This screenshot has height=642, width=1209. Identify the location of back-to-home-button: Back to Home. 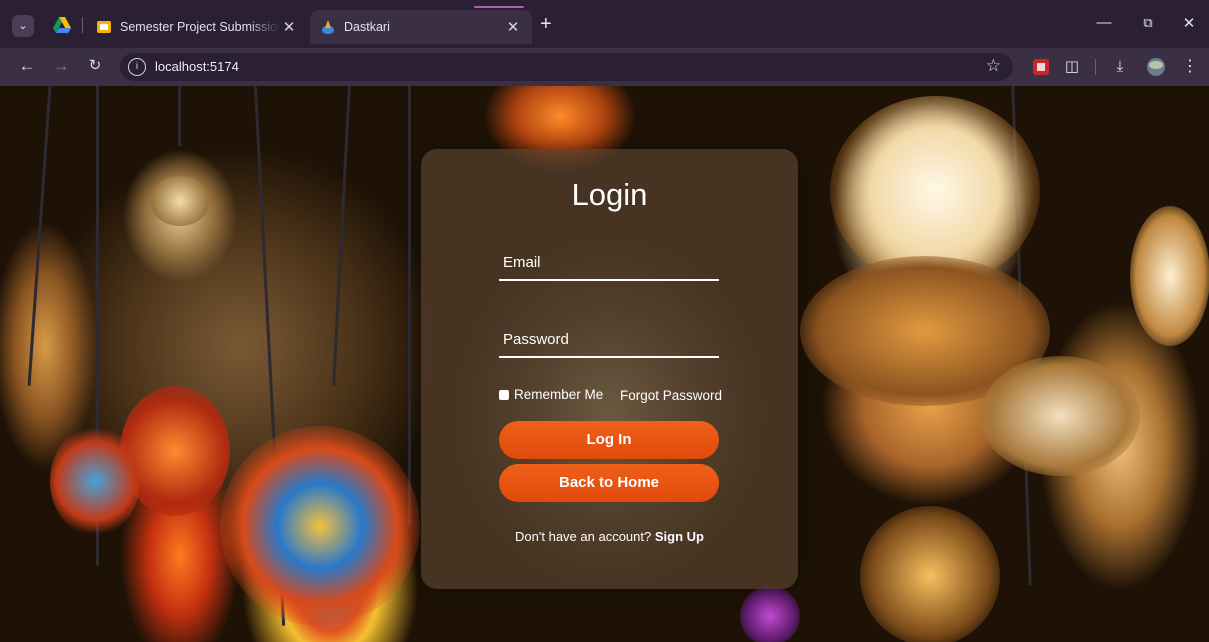
(609, 483).